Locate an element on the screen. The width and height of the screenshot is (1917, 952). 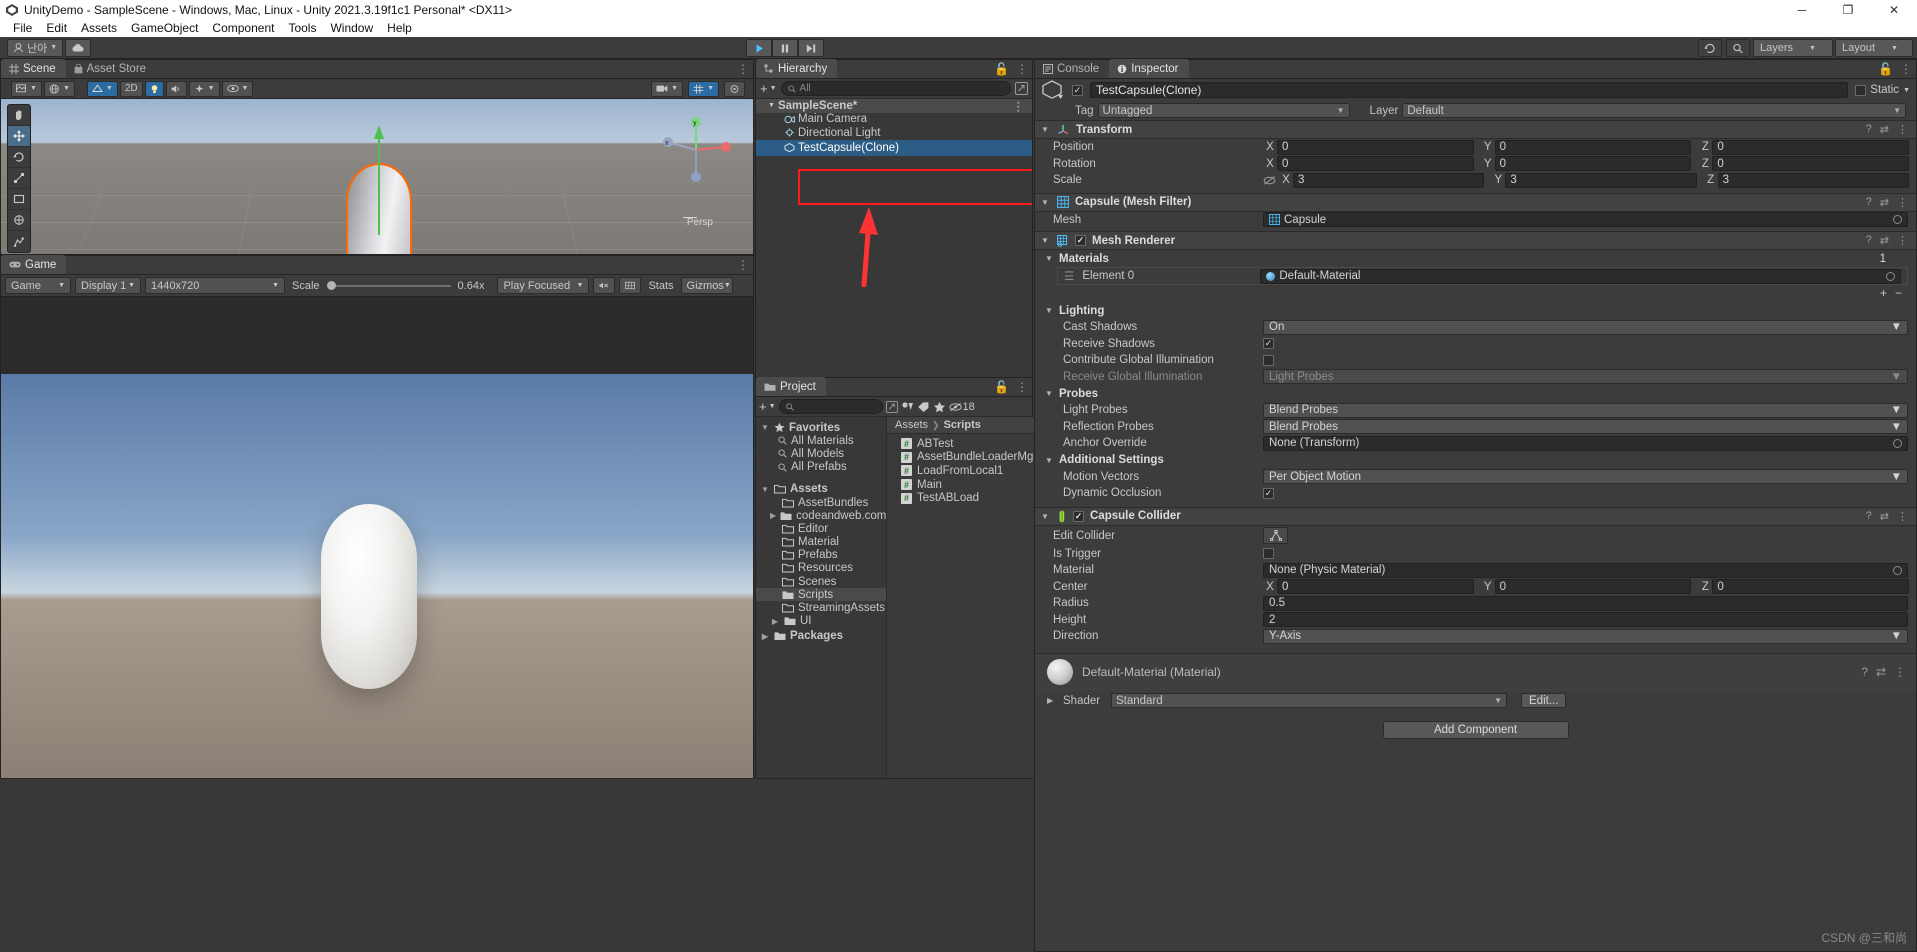
layers-dropdown: Layers ▼ is located at coordinates (1793, 48).